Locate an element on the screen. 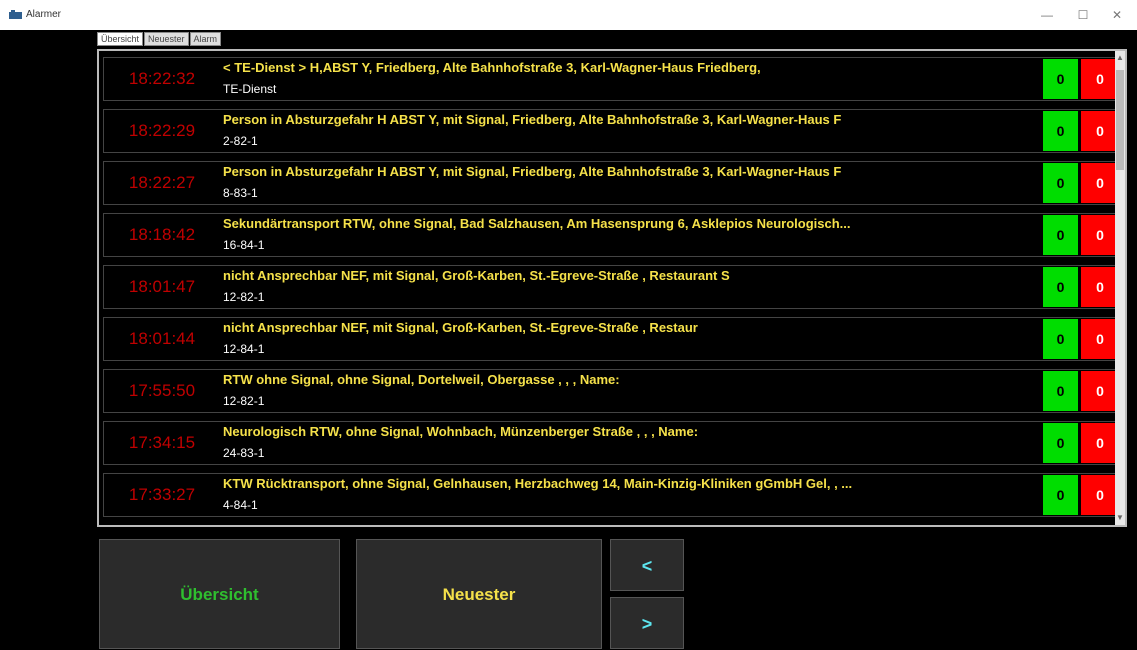 This screenshot has width=1137, height=650. tab-bar: Übersicht Neuester Alarm is located at coordinates (160, 39).